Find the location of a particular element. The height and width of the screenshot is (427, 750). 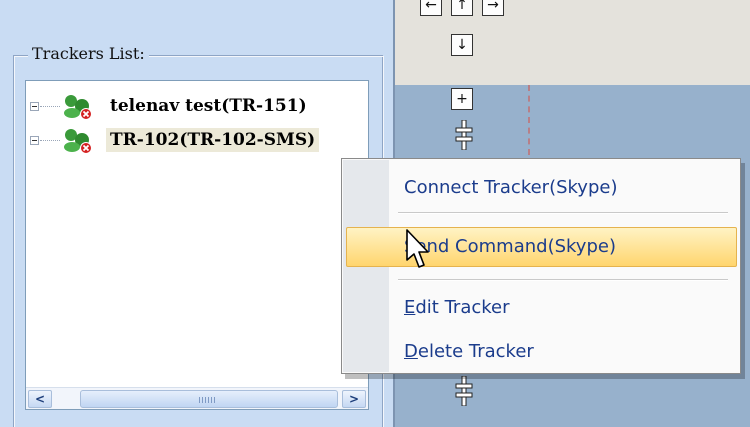

tree-item-label: TR-102(TR-102-SMS) is located at coordinates (213, 140).